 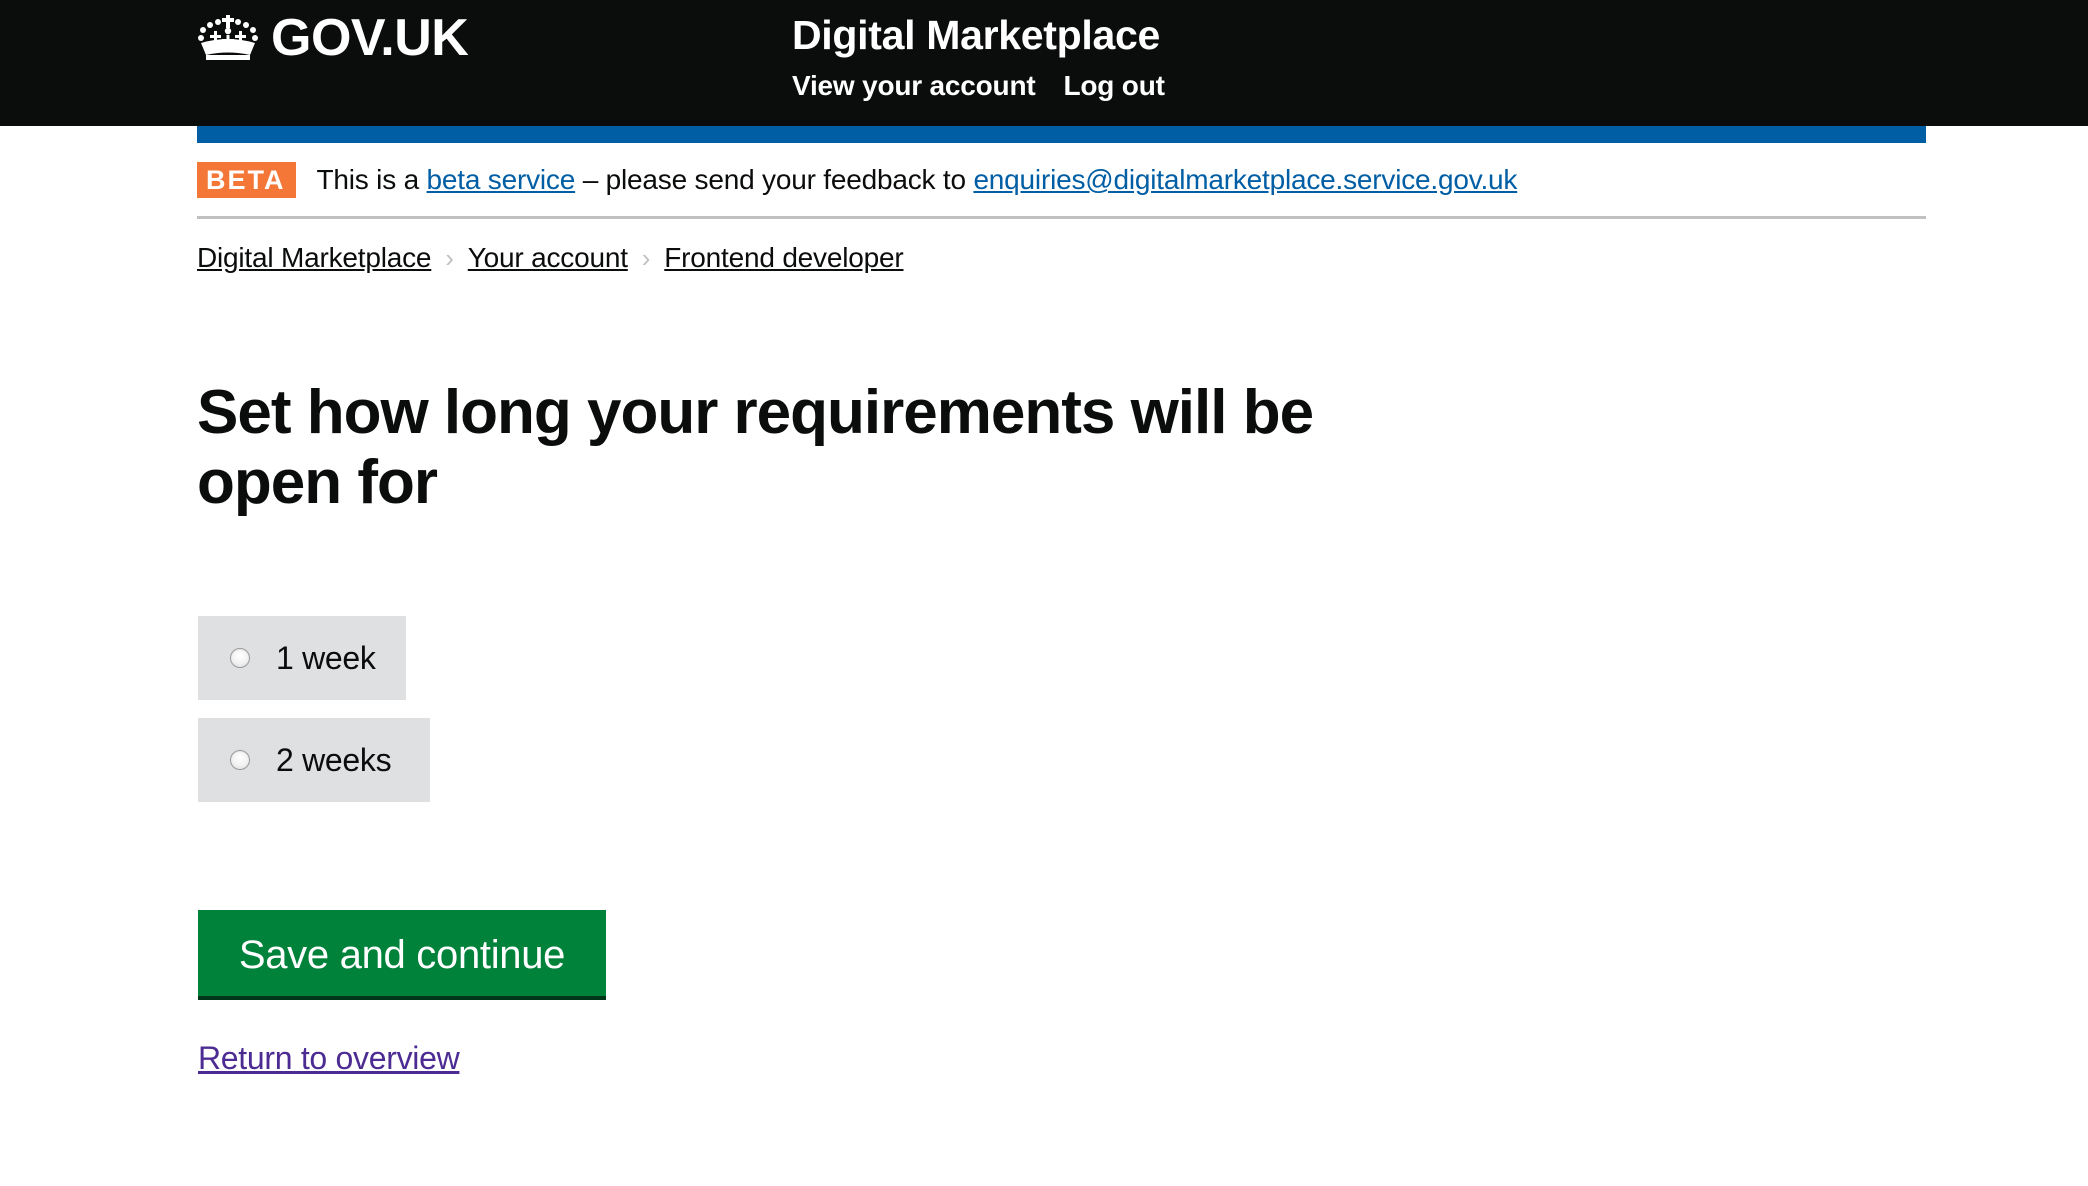 What do you see at coordinates (774, 179) in the screenshot?
I see `phase-text-middle: – please send your feedback to` at bounding box center [774, 179].